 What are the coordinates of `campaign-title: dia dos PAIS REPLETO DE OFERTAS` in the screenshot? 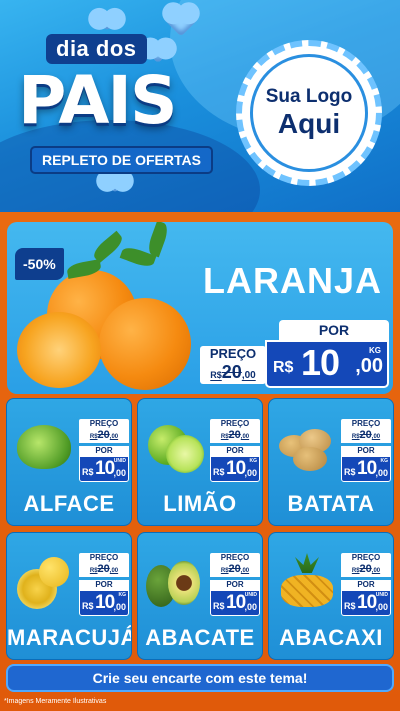 It's located at (118, 110).